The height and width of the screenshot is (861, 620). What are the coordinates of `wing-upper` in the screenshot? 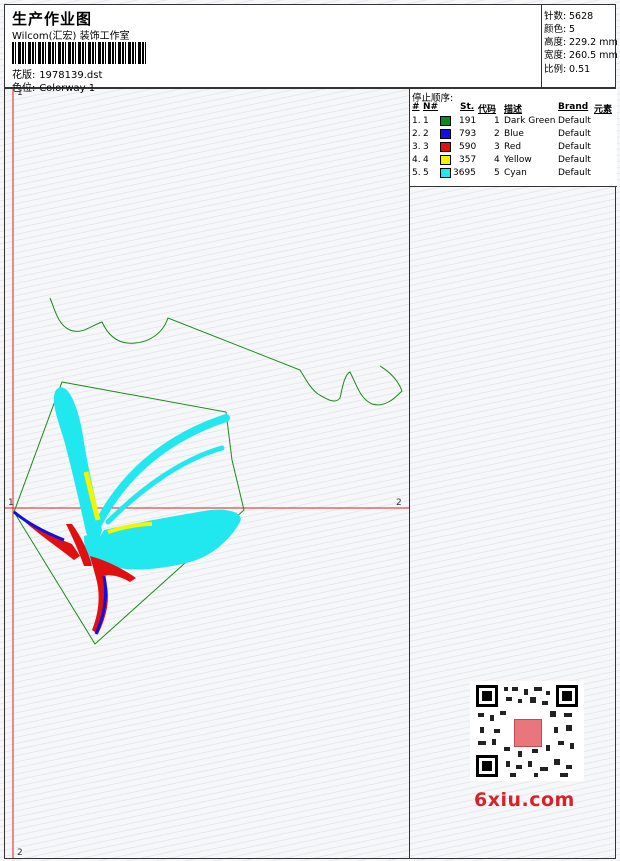 It's located at (77, 465).